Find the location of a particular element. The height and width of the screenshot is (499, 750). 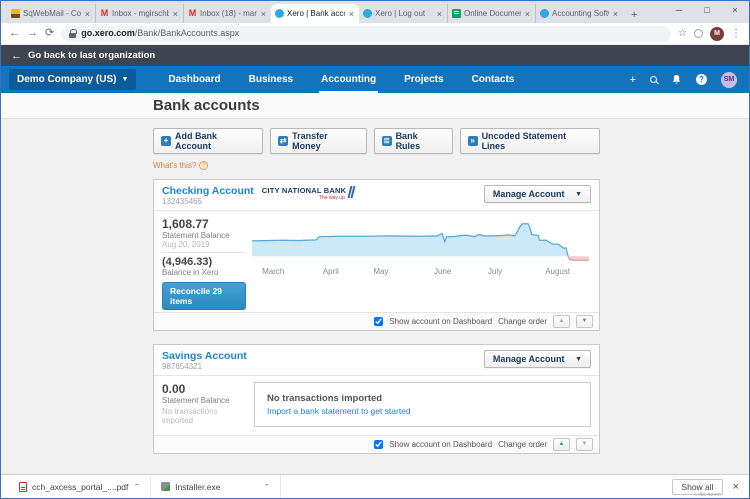

forward-button: → is located at coordinates (32, 33).